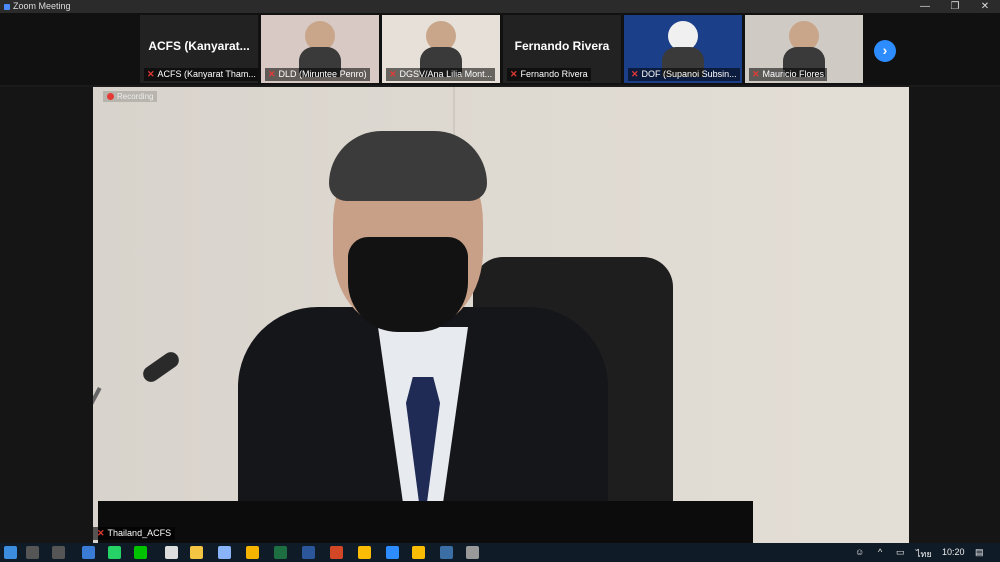 The width and height of the screenshot is (1000, 562). I want to click on participant-tile: ✕ DLD (Miruntee Penro), so click(320, 49).